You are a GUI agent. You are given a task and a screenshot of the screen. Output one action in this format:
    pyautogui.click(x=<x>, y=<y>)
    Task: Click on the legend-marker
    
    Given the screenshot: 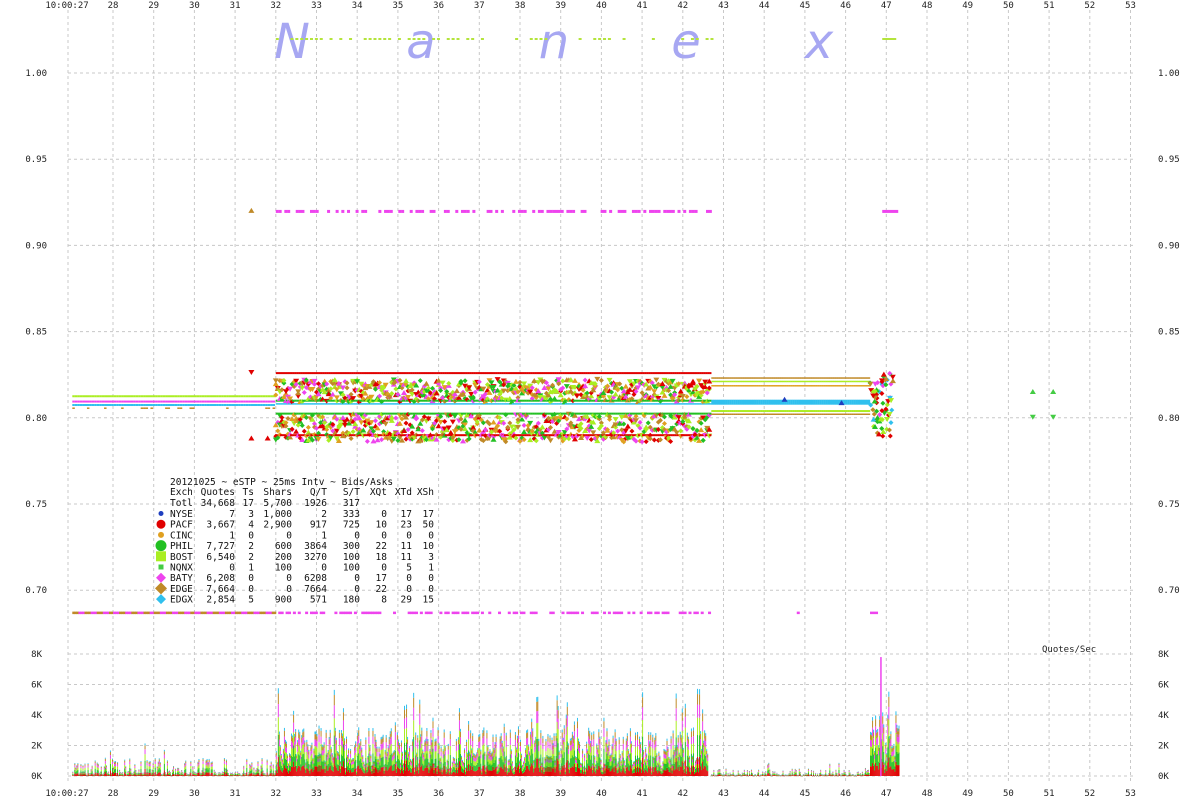 What is the action you would take?
    pyautogui.click(x=161, y=524)
    